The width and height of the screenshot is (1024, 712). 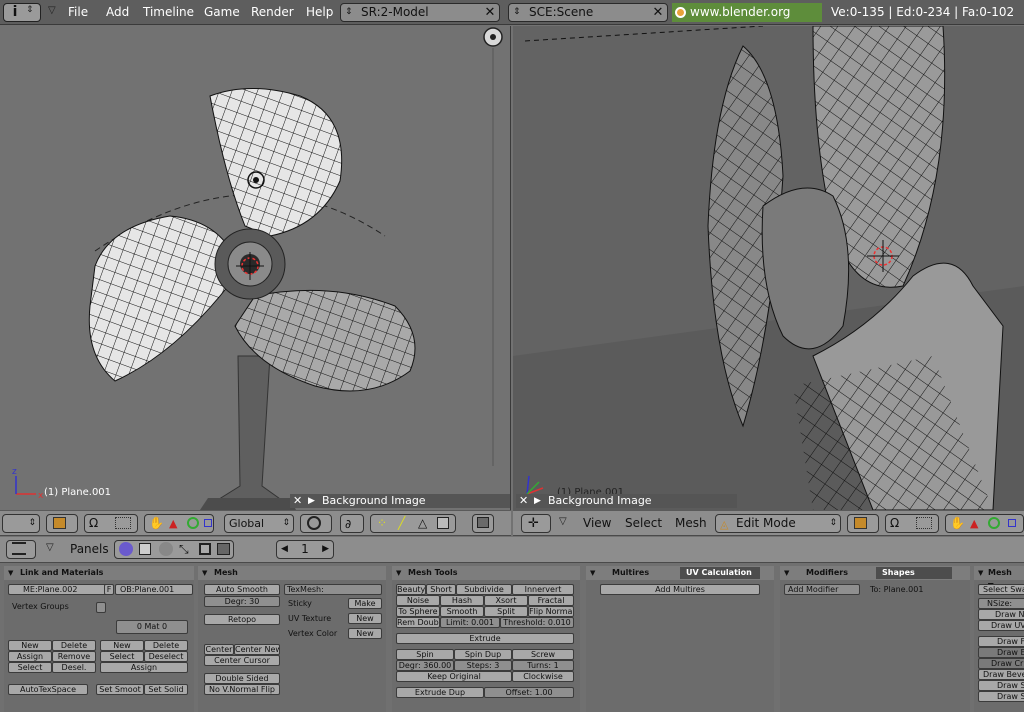 I want to click on set-solid-button: Set Solid, so click(x=166, y=689).